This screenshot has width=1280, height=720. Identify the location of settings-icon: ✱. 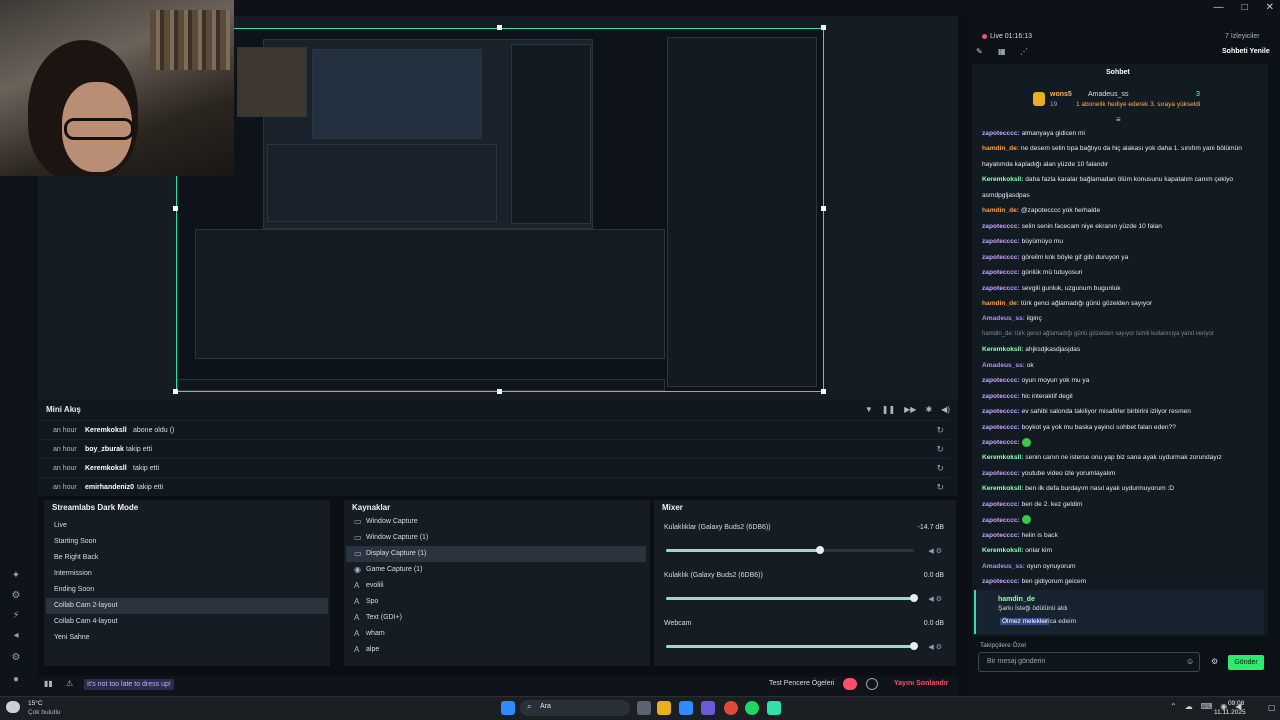
(928, 409).